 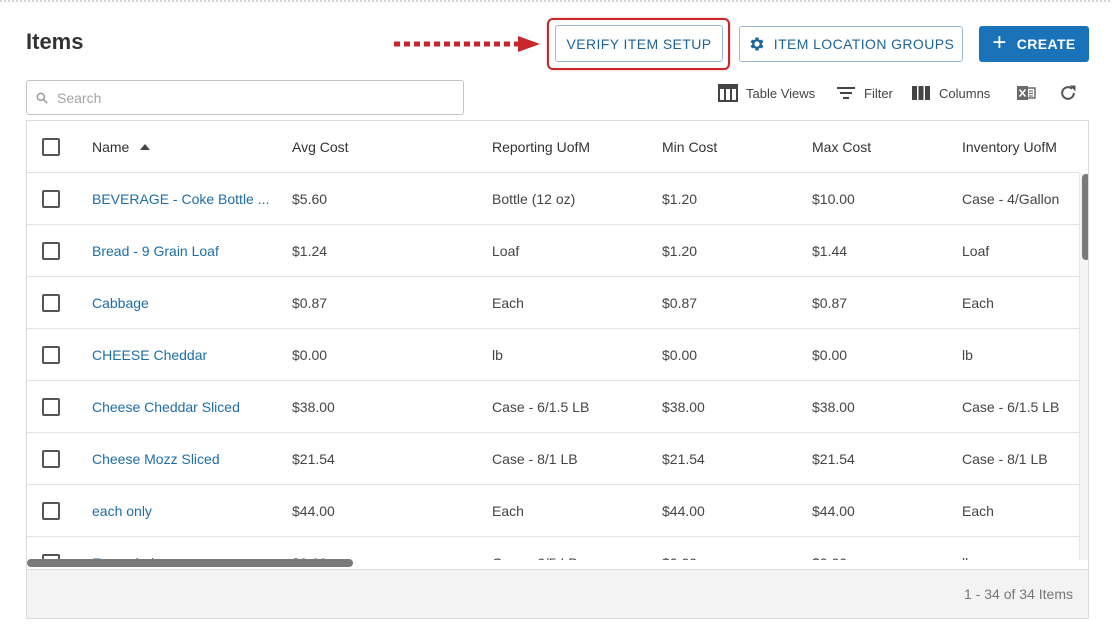 I want to click on max-cost-cell: $0.87, so click(x=830, y=303).